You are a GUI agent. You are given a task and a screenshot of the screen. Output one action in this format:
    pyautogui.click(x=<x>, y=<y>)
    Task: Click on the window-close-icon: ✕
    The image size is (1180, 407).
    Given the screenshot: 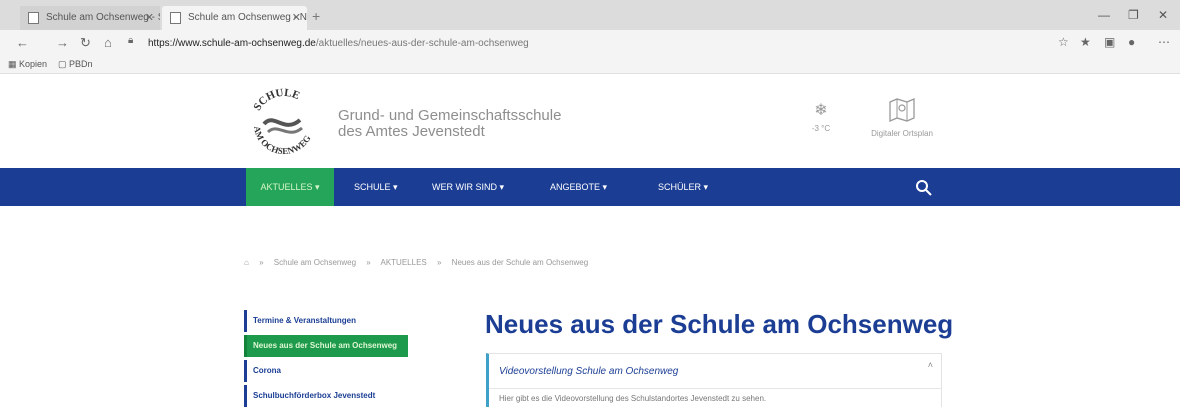 What is the action you would take?
    pyautogui.click(x=1163, y=15)
    